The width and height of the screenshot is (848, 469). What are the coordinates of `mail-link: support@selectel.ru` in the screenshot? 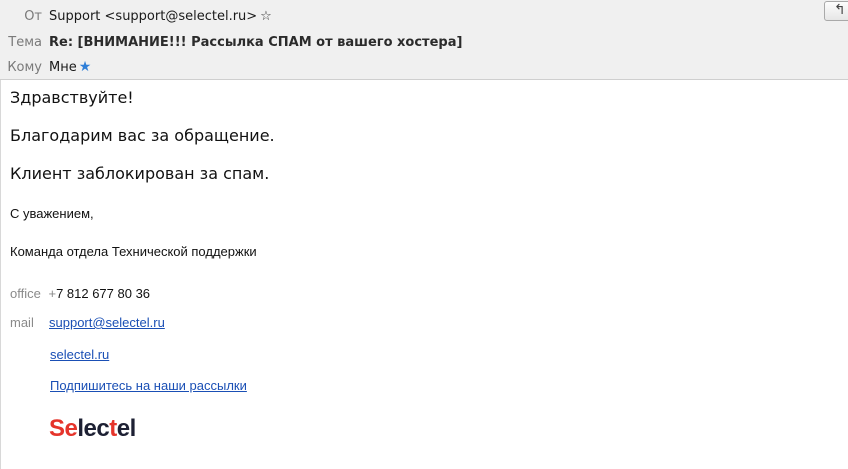 It's located at (107, 322).